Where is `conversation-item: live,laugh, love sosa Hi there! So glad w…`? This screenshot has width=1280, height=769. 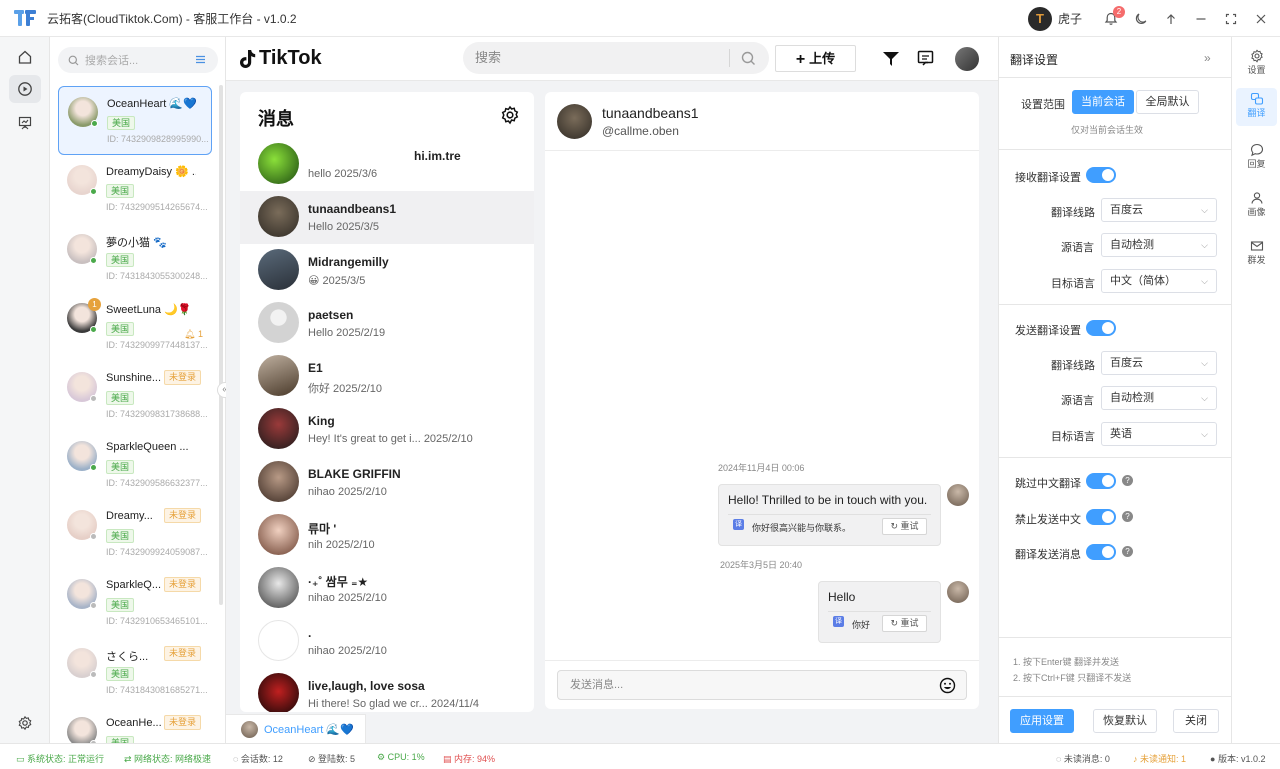
conversation-item: live,laugh, love sosa Hi there! So glad w… is located at coordinates (387, 690).